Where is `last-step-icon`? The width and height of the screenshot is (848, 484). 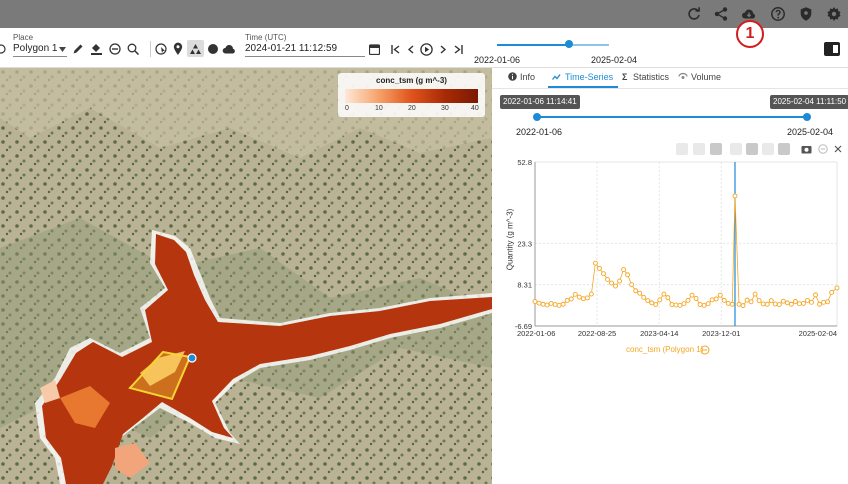
last-step-icon is located at coordinates (458, 49).